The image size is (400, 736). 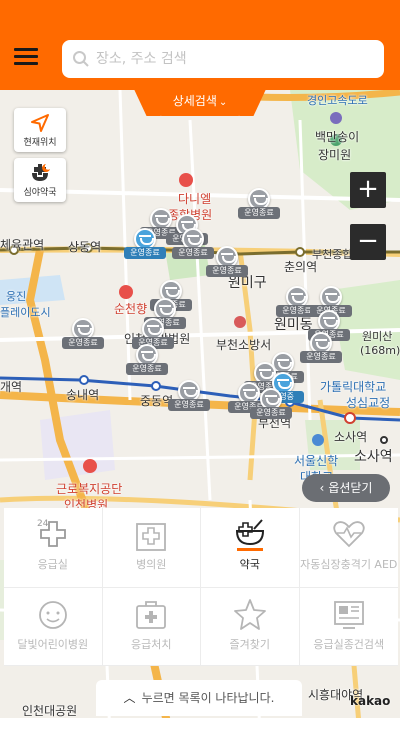 I want to click on night-pharmacy-label: 심야약국, so click(x=40, y=193).